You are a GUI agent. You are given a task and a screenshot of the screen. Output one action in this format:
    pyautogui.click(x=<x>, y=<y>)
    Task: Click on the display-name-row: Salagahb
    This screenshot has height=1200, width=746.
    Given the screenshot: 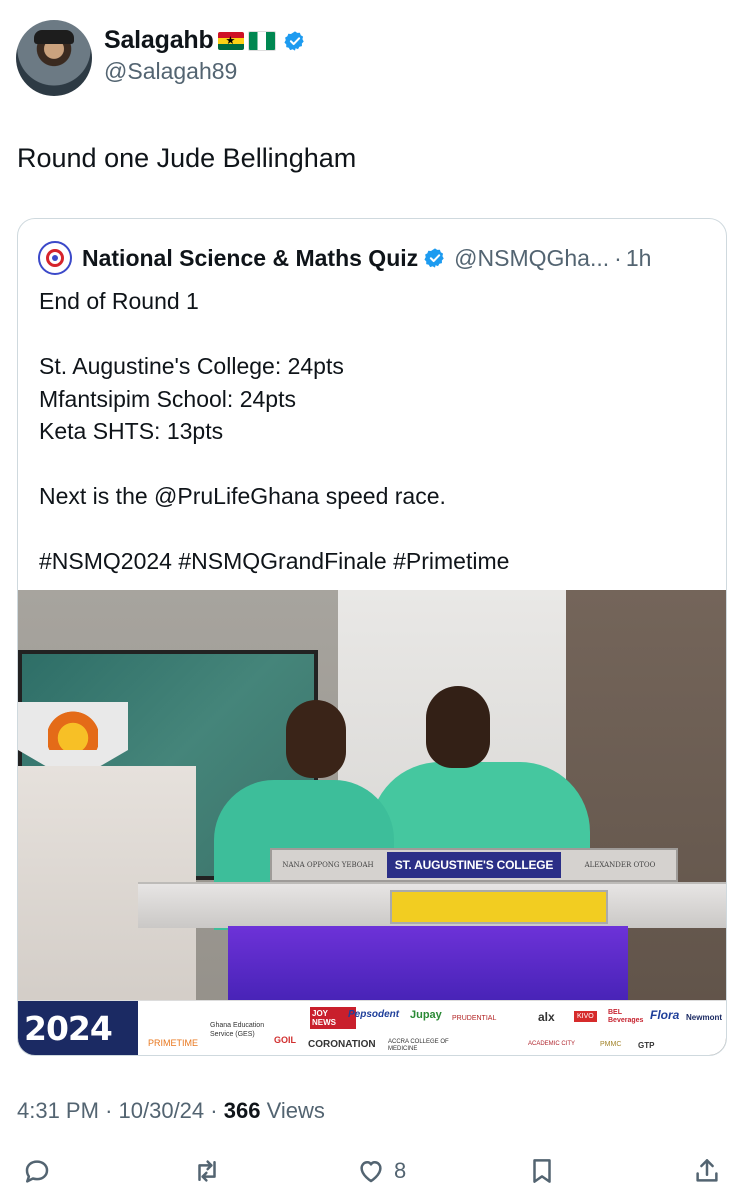 What is the action you would take?
    pyautogui.click(x=205, y=40)
    